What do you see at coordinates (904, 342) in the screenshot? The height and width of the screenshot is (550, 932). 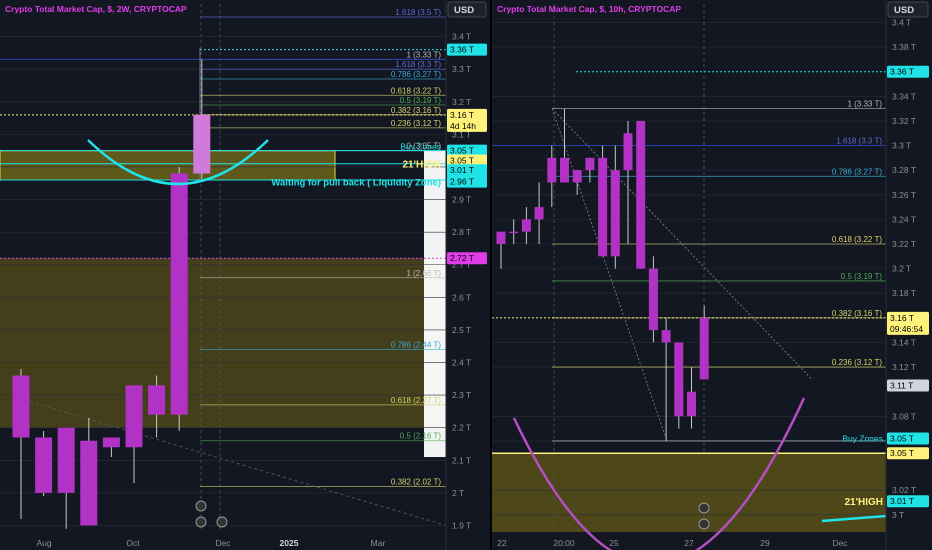 I see `price-tick-label: 3.14 T` at bounding box center [904, 342].